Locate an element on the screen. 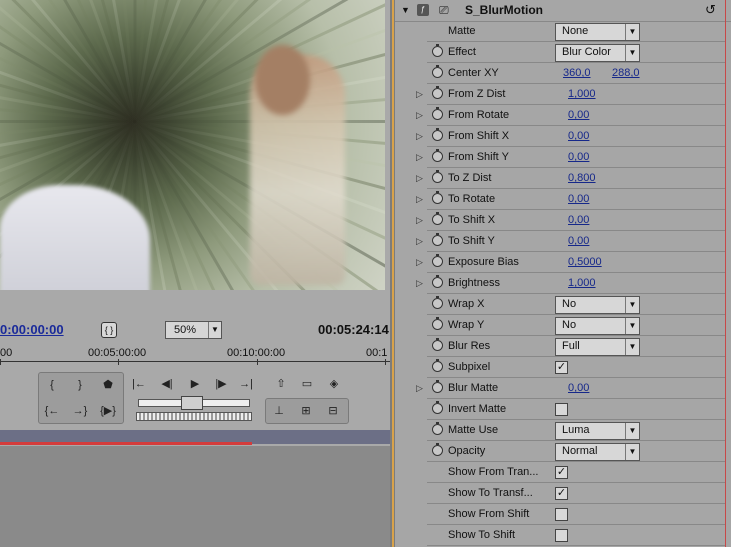  insert-icon: ⊞ is located at coordinates (306, 411).